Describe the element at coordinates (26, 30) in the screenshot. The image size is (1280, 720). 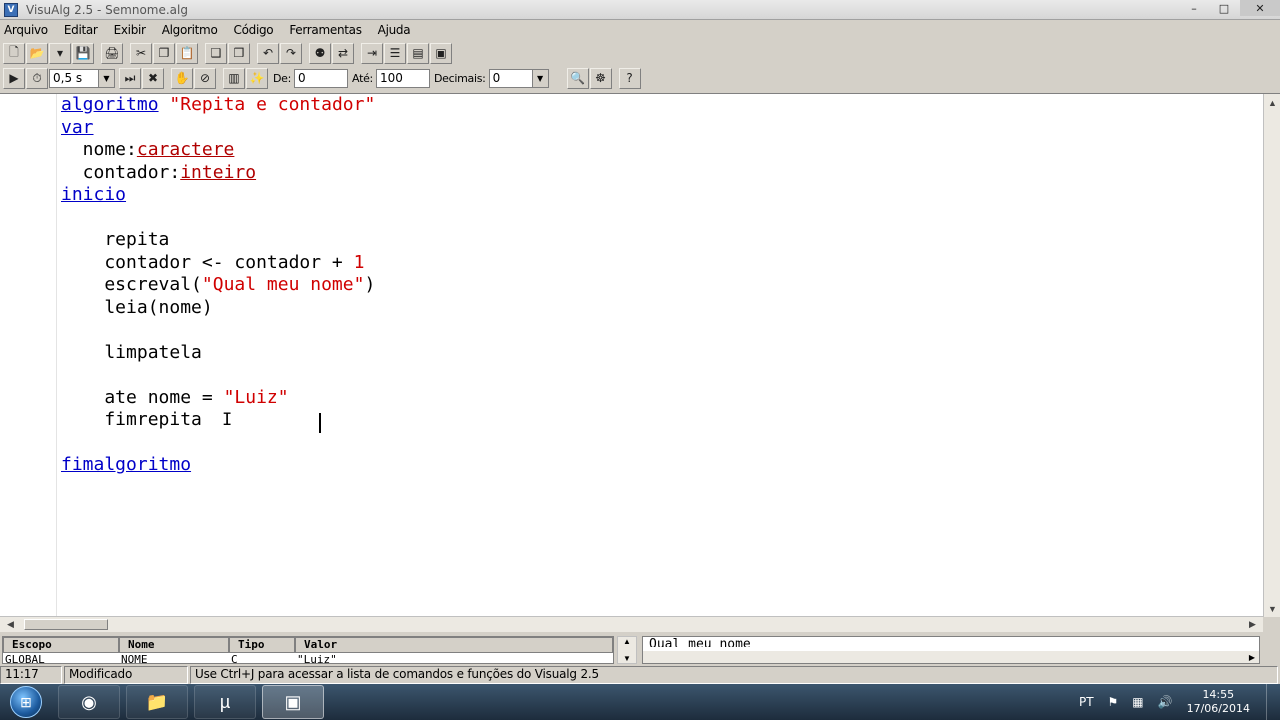
I see `menu-arquivo: Arquivo` at that location.